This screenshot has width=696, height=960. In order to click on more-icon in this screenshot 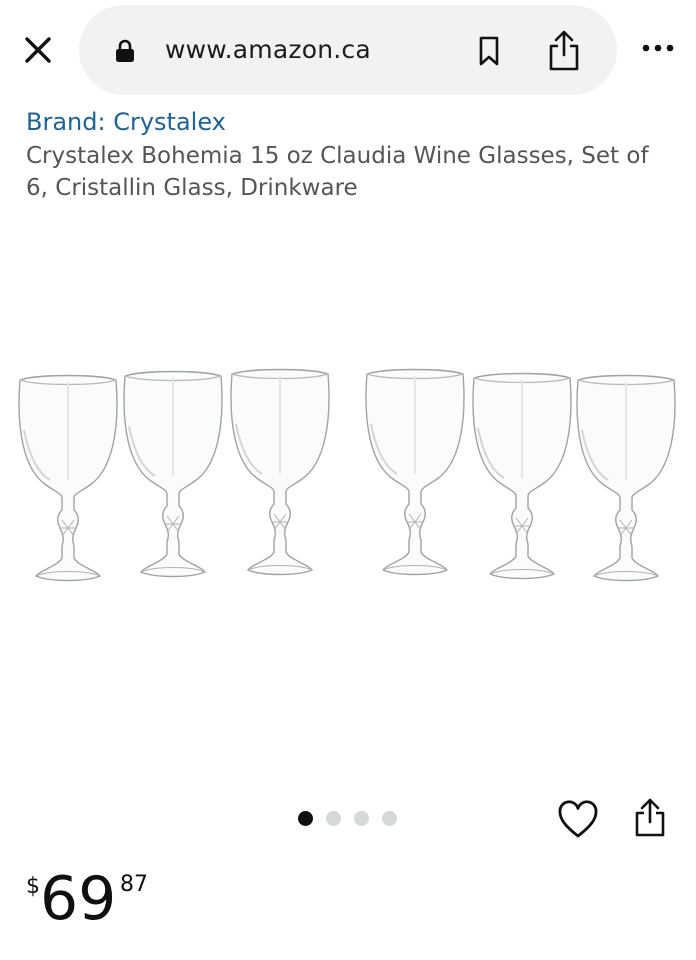, I will do `click(658, 48)`.